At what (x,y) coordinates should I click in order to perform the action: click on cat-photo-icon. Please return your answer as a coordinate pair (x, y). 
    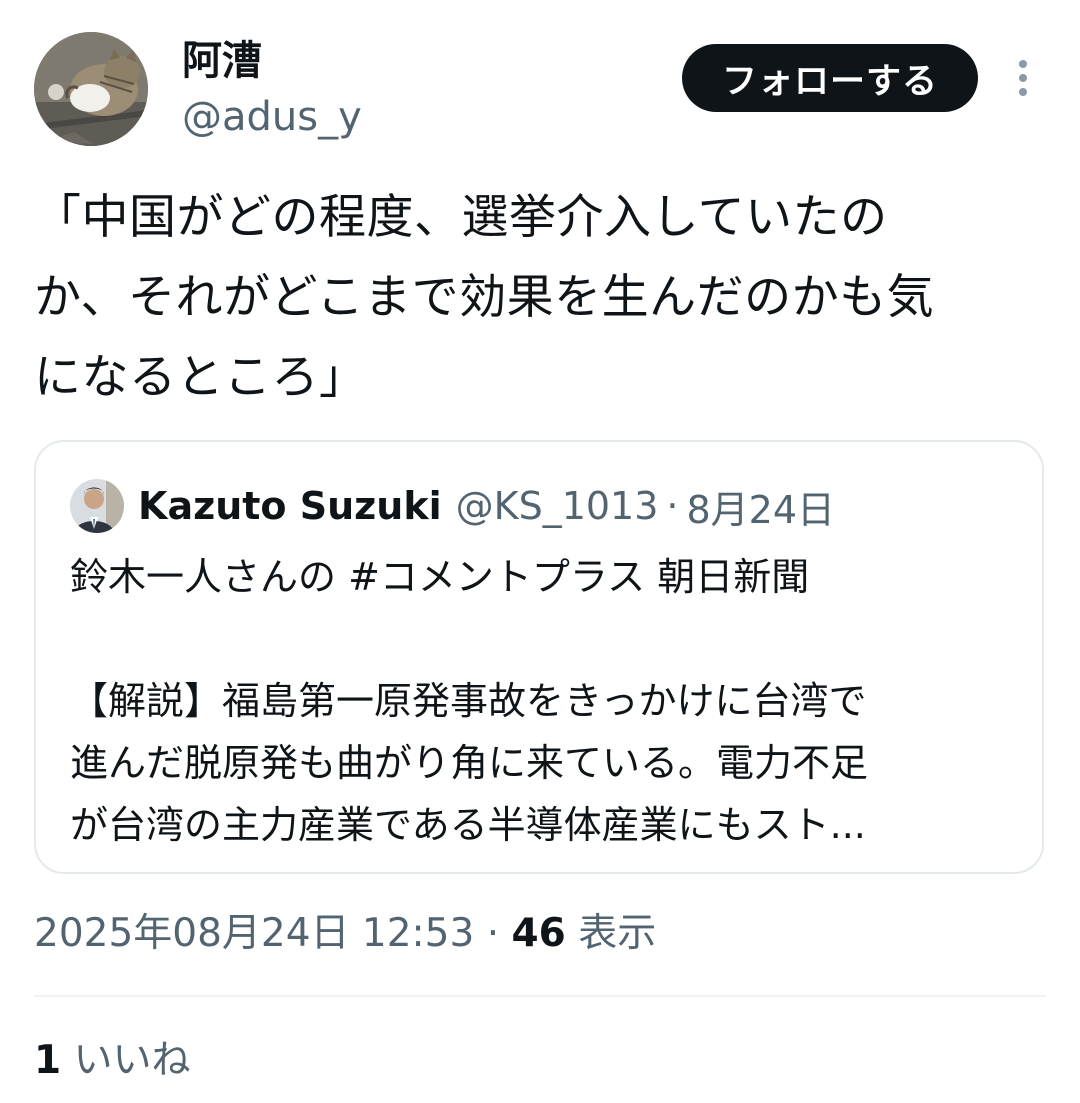
    Looking at the image, I should click on (91, 89).